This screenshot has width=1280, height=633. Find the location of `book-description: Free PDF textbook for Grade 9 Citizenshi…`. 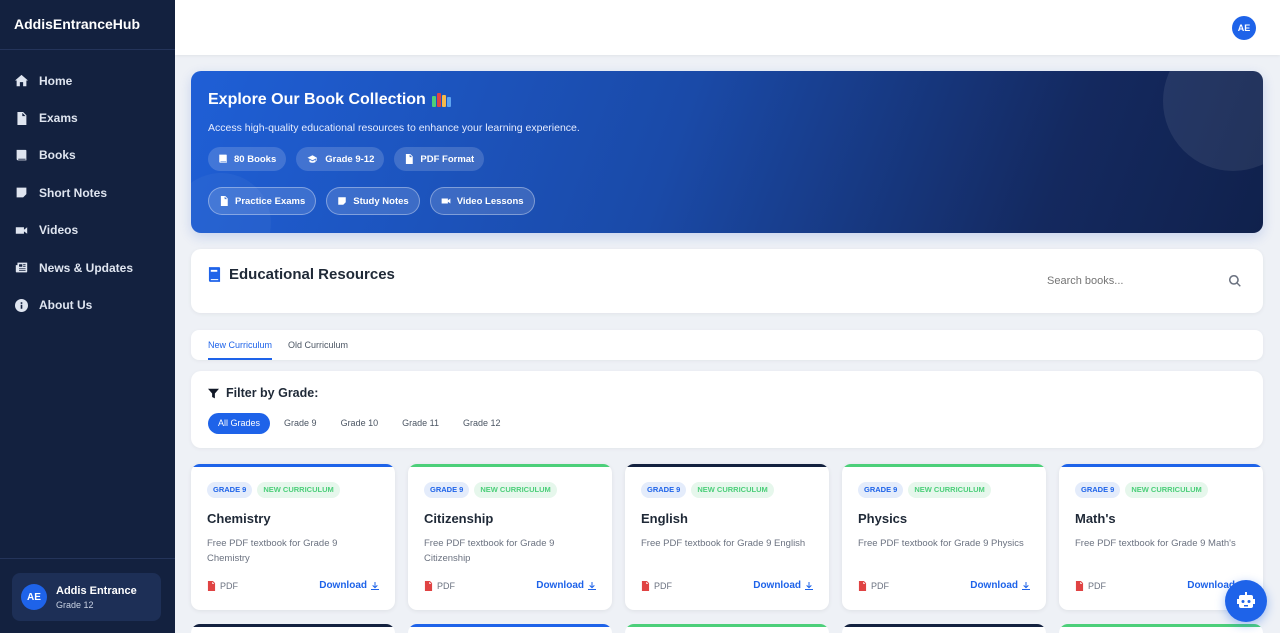

book-description: Free PDF textbook for Grade 9 Citizenshi… is located at coordinates (489, 551).